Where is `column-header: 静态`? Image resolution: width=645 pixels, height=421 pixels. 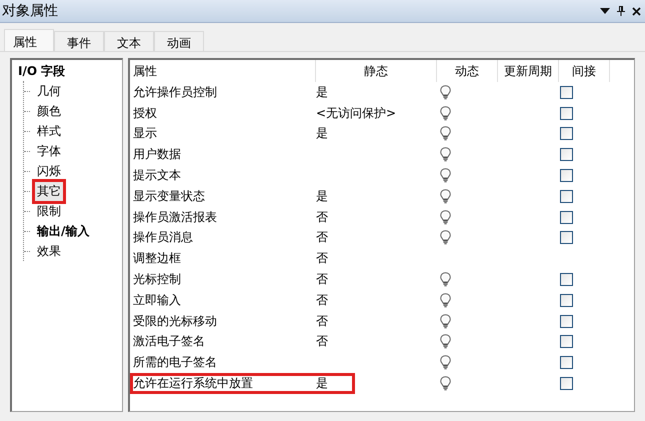 column-header: 静态 is located at coordinates (376, 71).